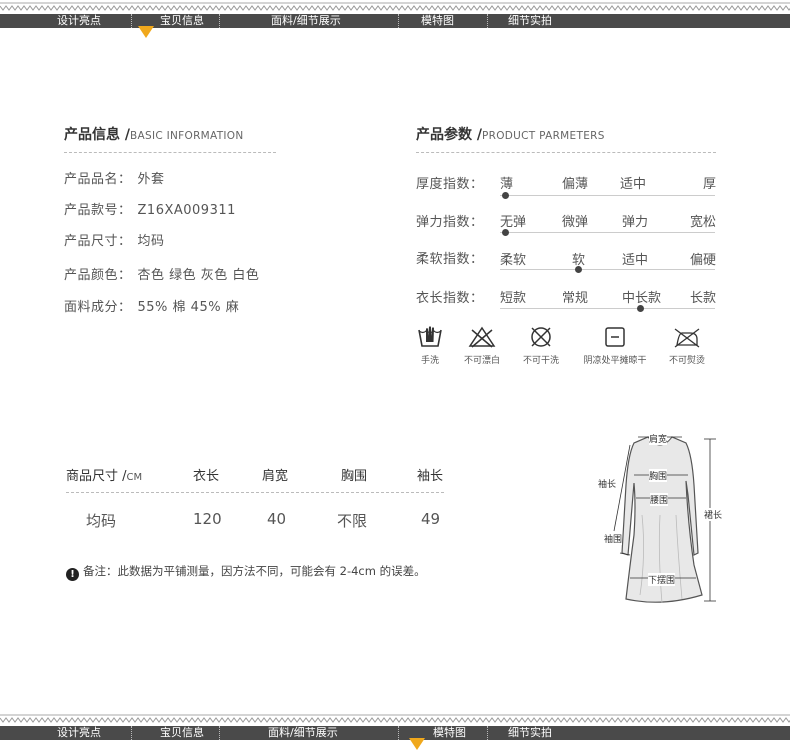  Describe the element at coordinates (659, 499) in the screenshot. I see `diagram-label-waist: 腰围` at that location.